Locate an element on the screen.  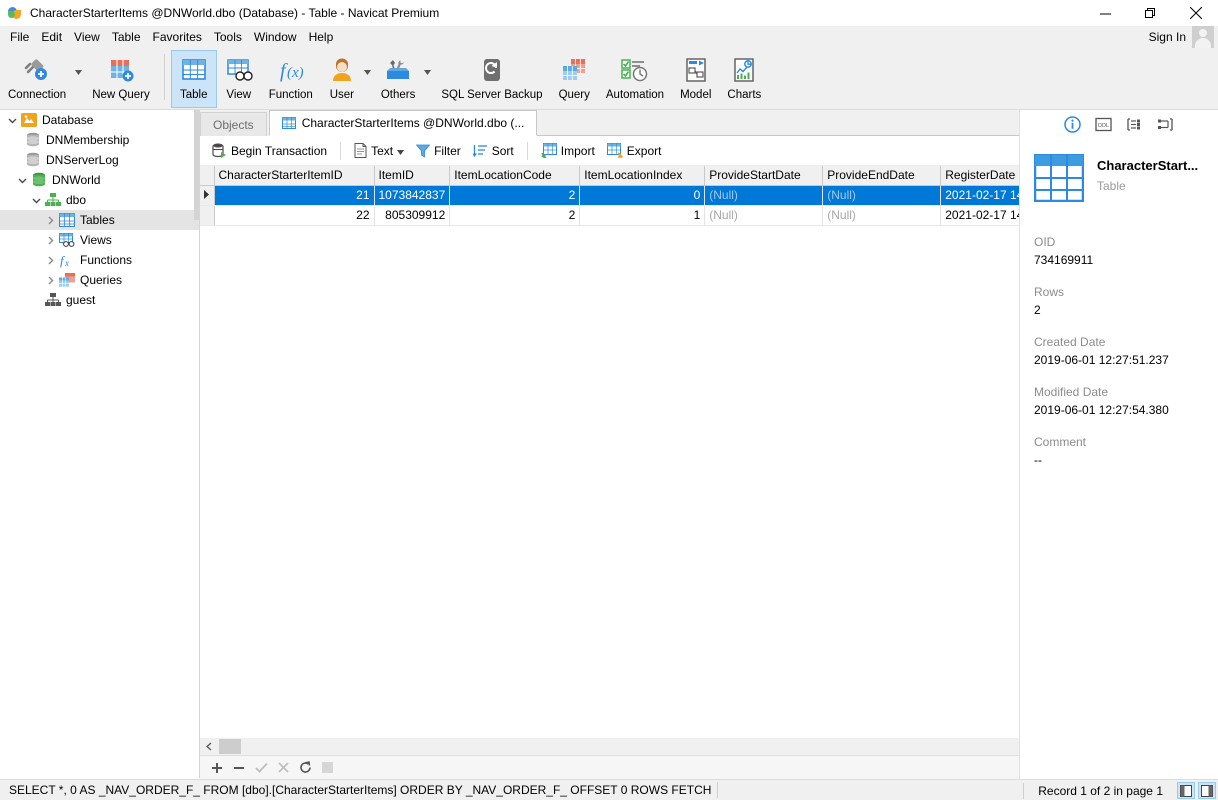
toolbar-charts: Charts is located at coordinates (744, 79).